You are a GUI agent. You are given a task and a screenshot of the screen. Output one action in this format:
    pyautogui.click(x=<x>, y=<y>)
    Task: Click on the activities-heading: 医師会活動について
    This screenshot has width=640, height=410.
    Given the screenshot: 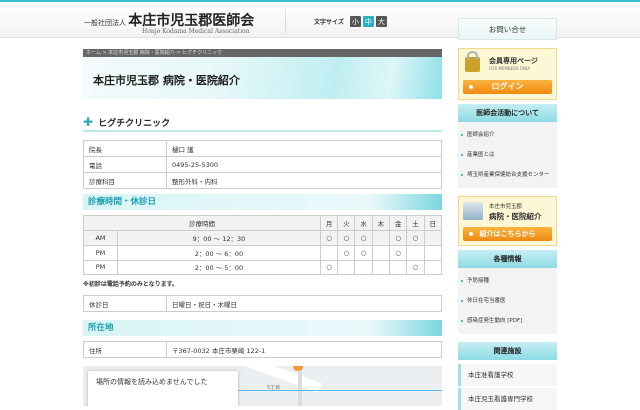 What is the action you would take?
    pyautogui.click(x=507, y=113)
    